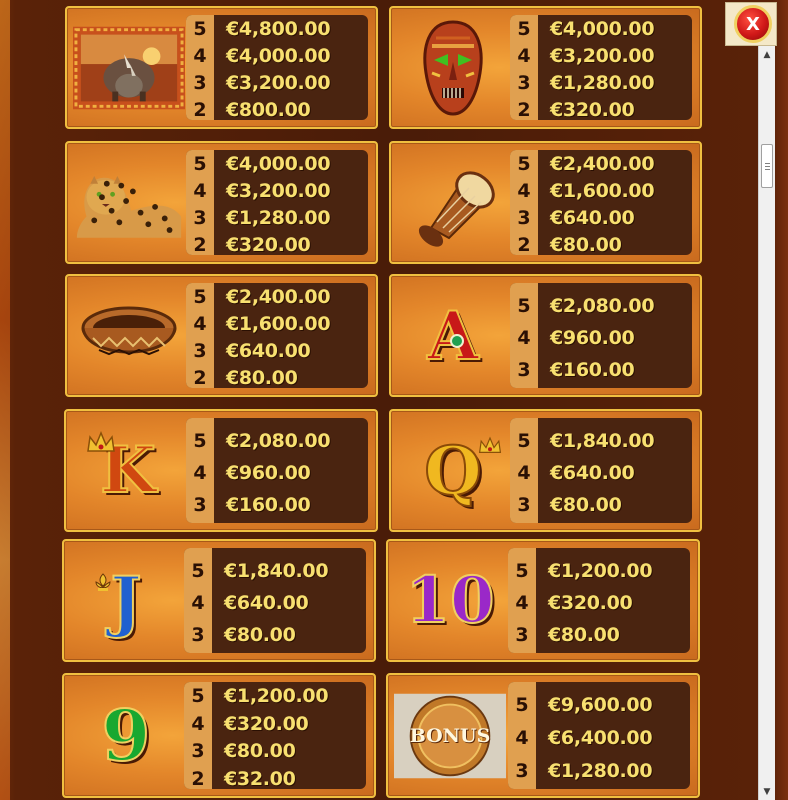 The width and height of the screenshot is (788, 800). I want to click on payout-row: 4 €640.00, so click(275, 602).